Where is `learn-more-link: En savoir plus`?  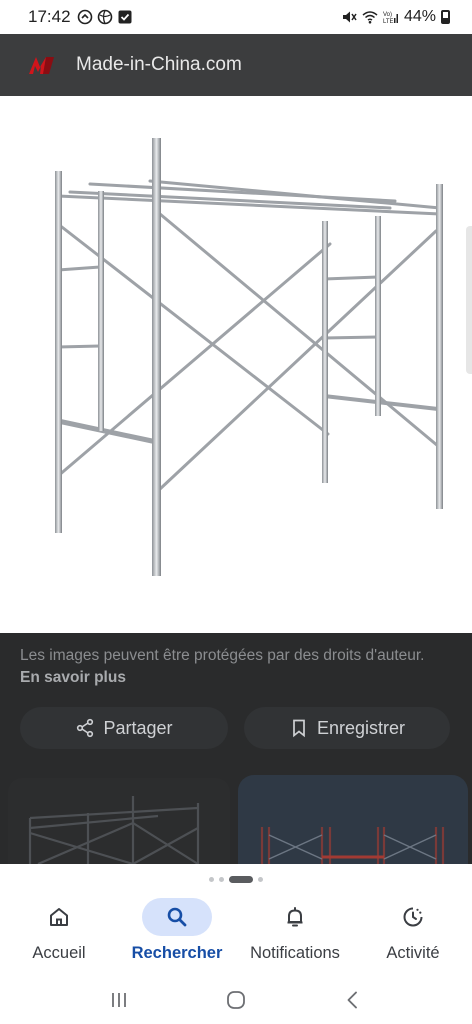
learn-more-link: En savoir plus is located at coordinates (73, 677).